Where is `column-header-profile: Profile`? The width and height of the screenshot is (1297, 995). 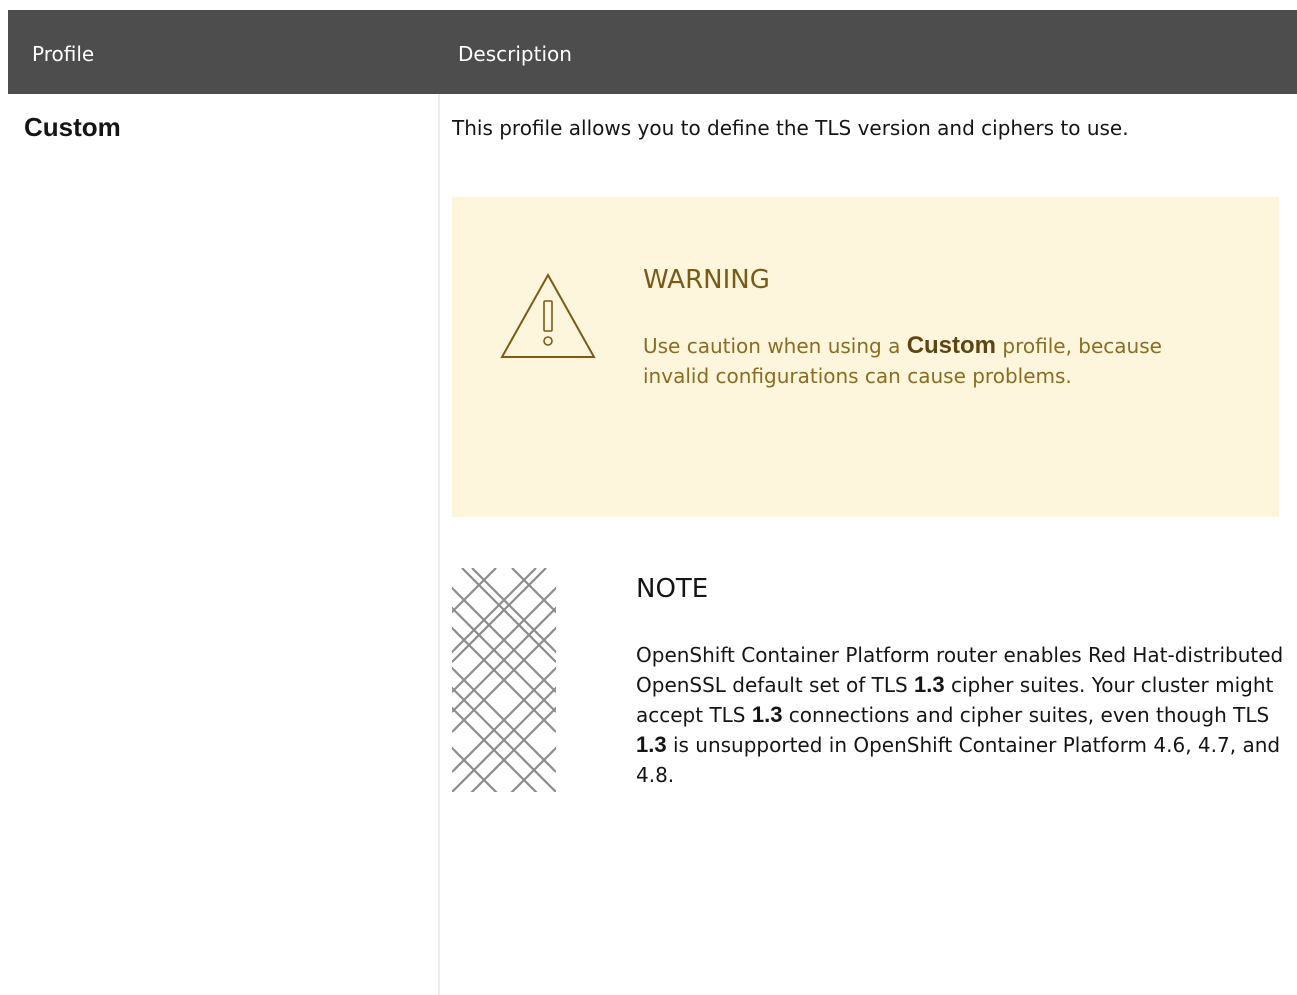 column-header-profile: Profile is located at coordinates (63, 54).